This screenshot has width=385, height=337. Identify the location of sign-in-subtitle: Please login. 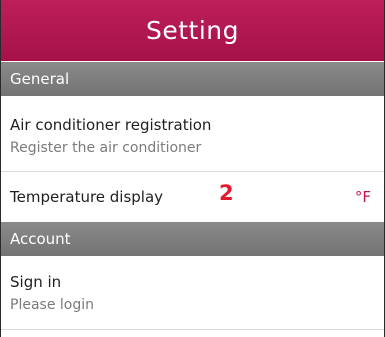
(52, 305).